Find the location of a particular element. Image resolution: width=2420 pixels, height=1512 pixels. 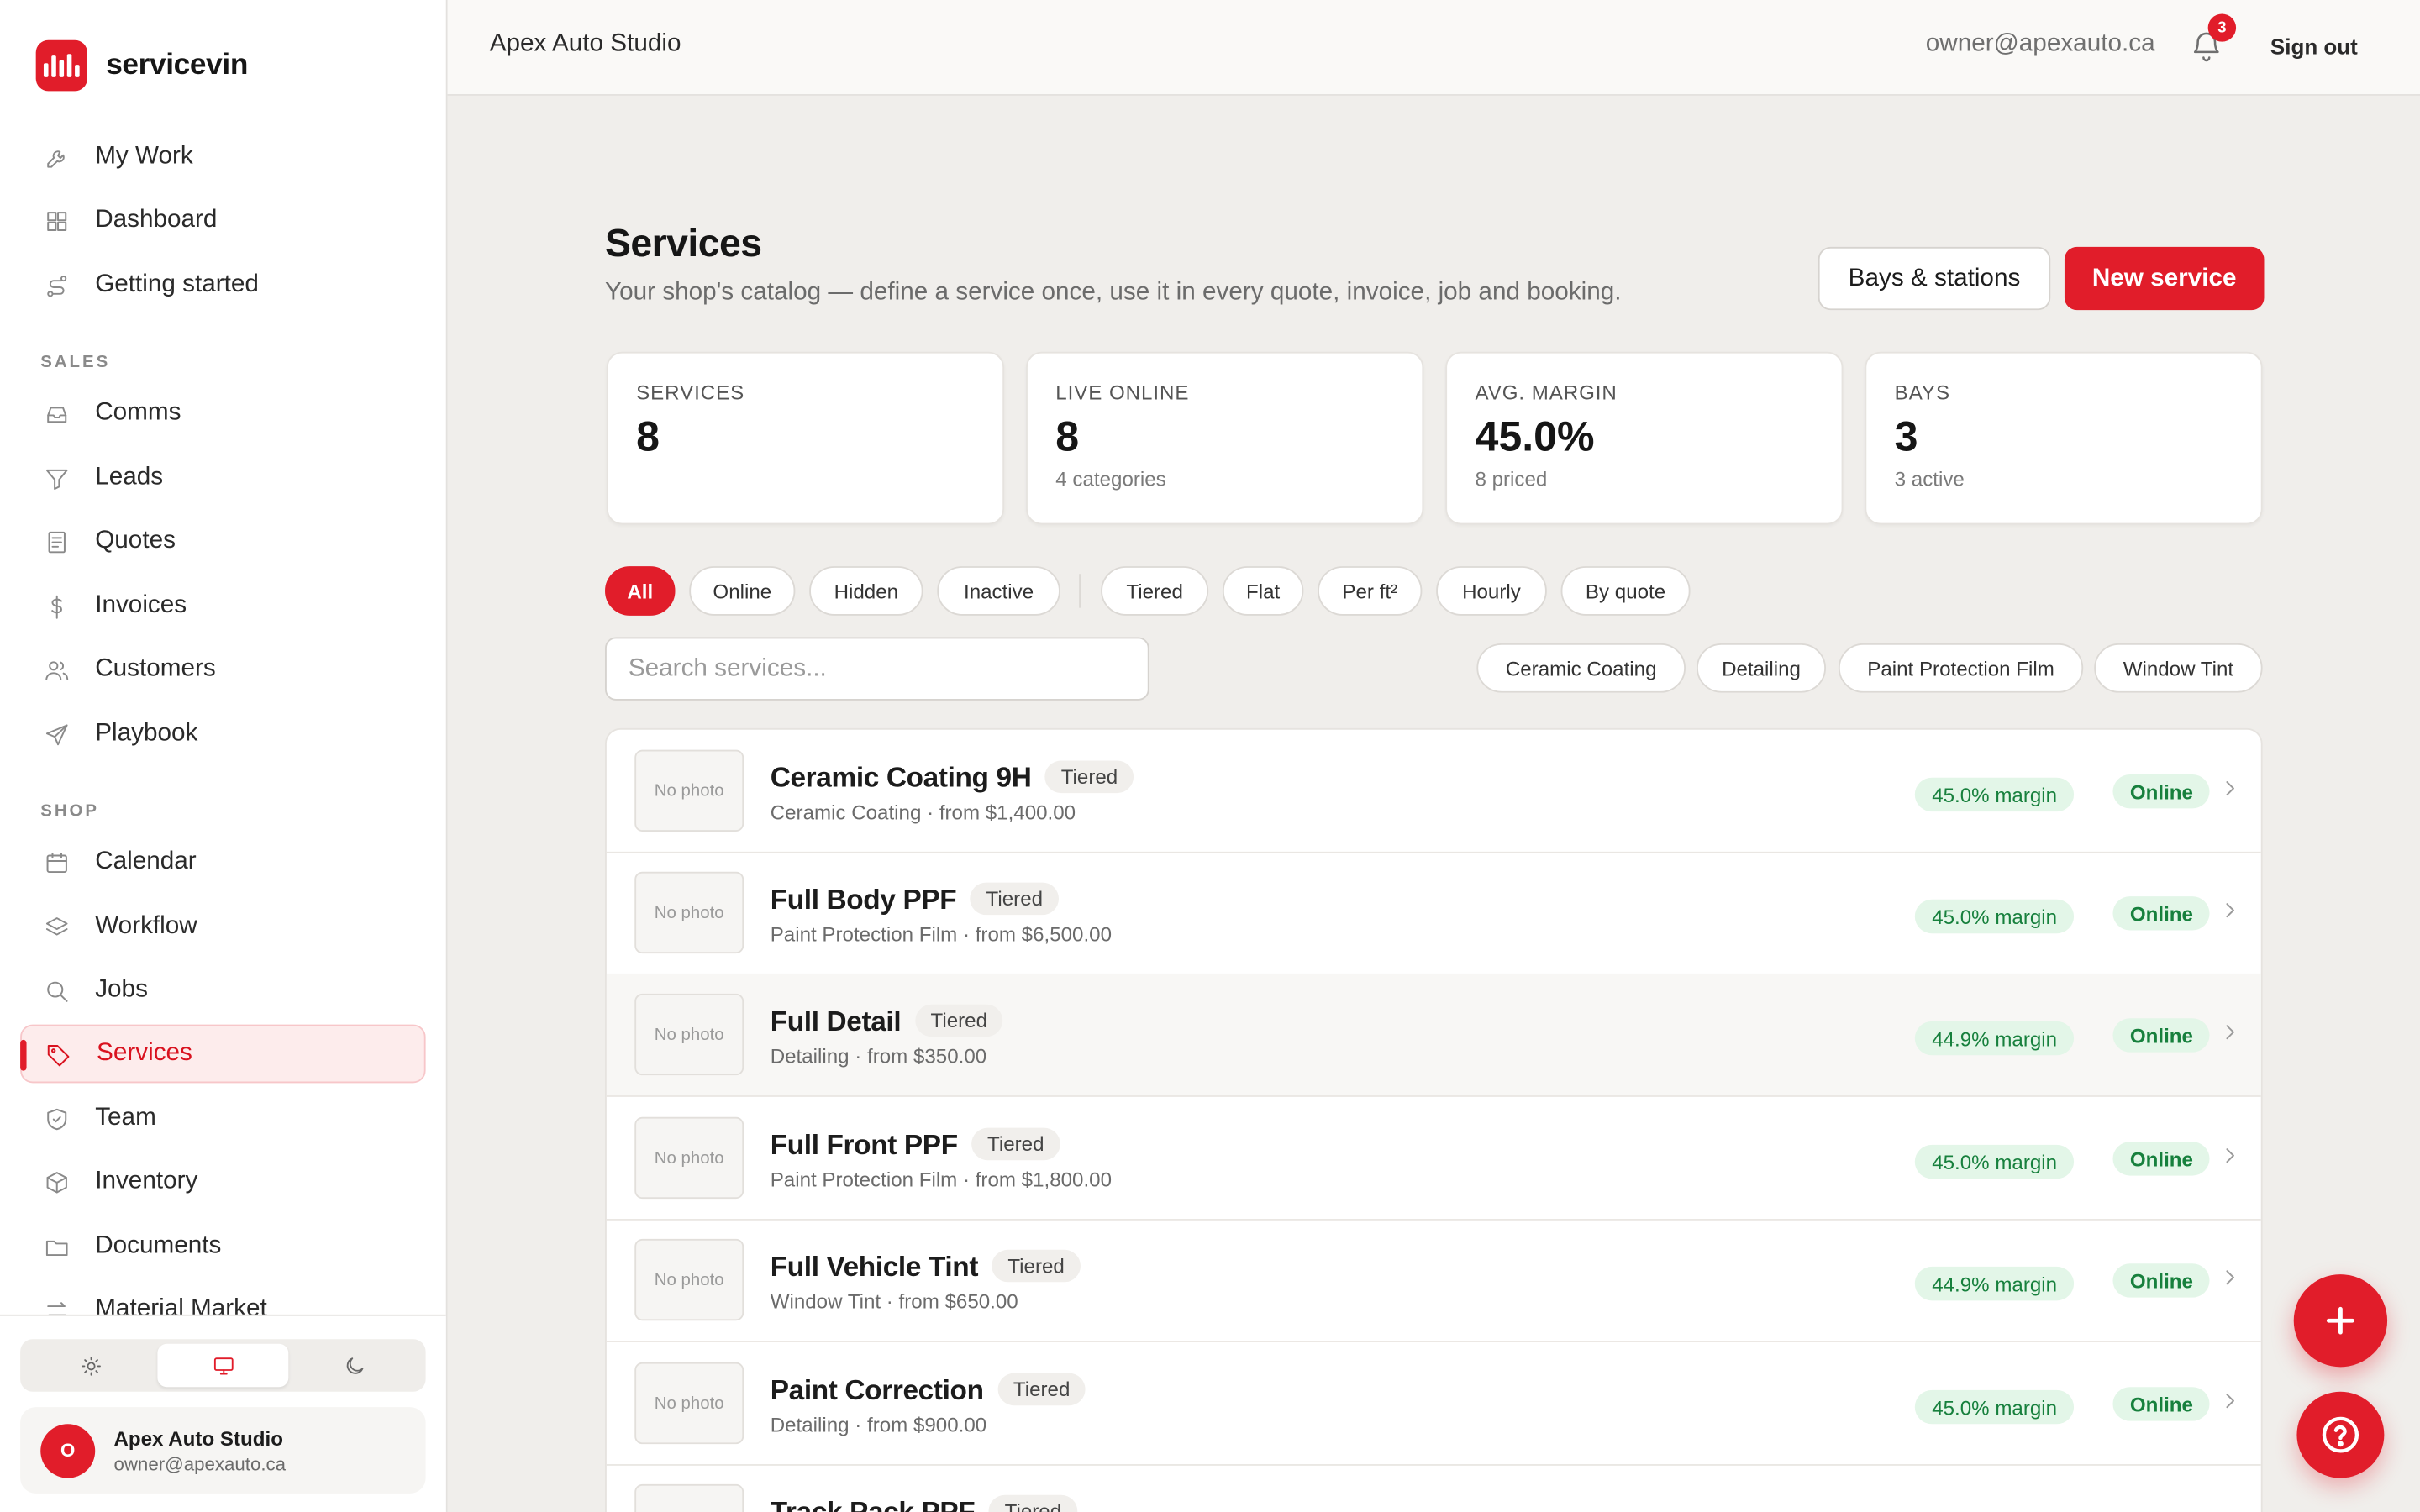

filter-divider is located at coordinates (1080, 591).